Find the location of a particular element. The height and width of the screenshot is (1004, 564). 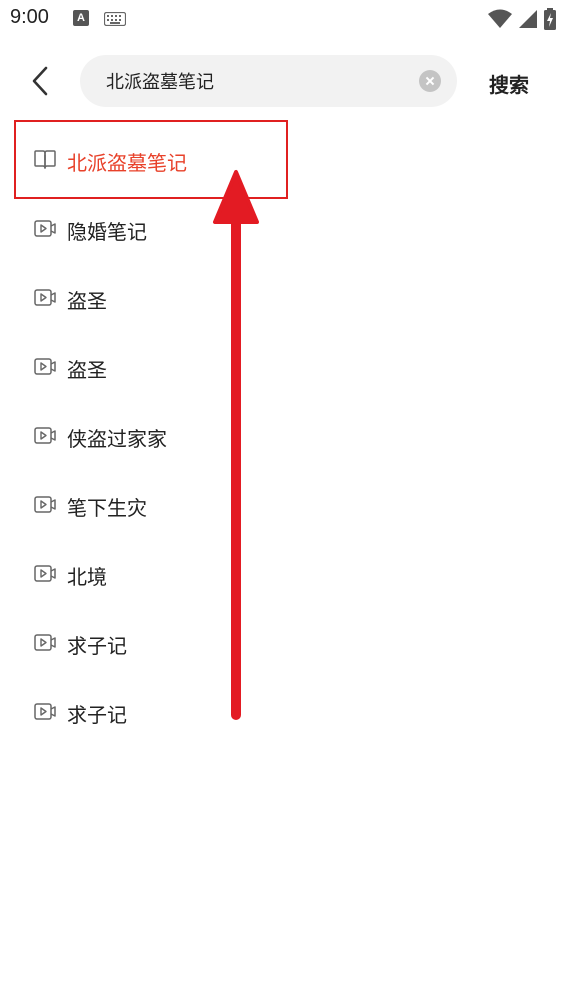

suggestion-label: 笔下生灾 is located at coordinates (107, 508).